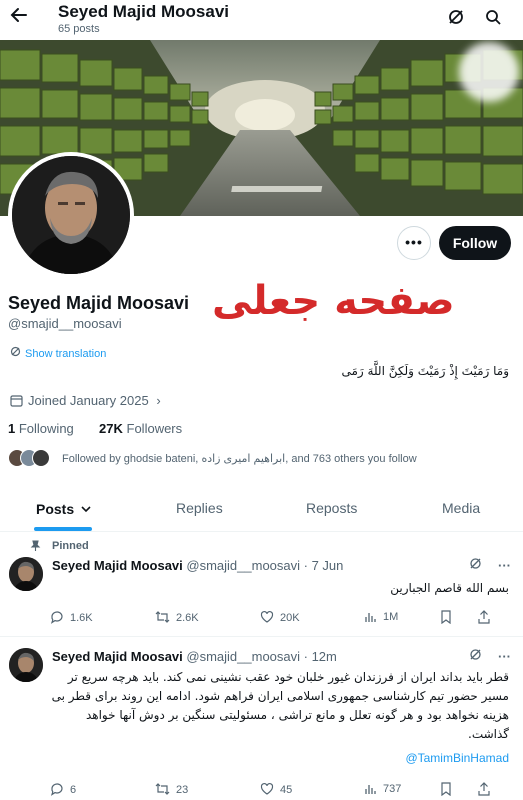 This screenshot has width=523, height=800. What do you see at coordinates (280, 617) in the screenshot?
I see `like-button: 20K` at bounding box center [280, 617].